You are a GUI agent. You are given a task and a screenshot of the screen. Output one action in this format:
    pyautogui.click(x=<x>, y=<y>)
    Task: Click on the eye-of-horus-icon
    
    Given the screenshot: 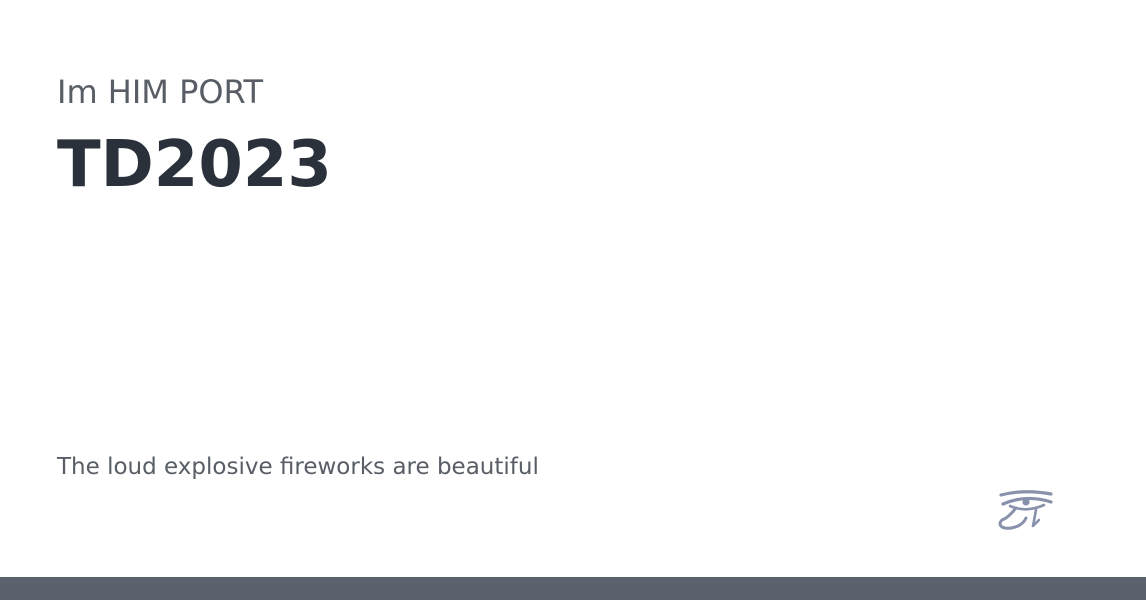 What is the action you would take?
    pyautogui.click(x=1025, y=510)
    